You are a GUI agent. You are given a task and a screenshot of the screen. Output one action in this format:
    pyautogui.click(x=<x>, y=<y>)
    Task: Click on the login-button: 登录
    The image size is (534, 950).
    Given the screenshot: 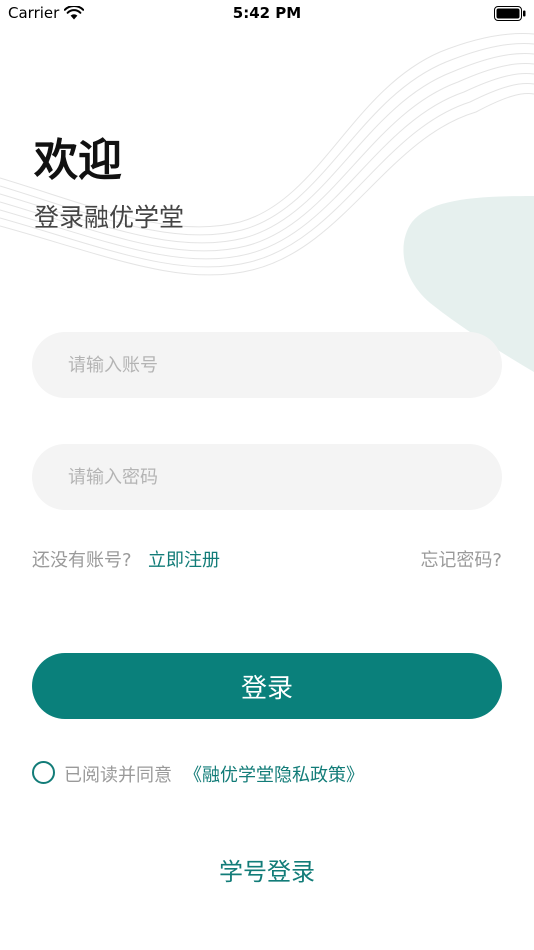 What is the action you would take?
    pyautogui.click(x=267, y=686)
    